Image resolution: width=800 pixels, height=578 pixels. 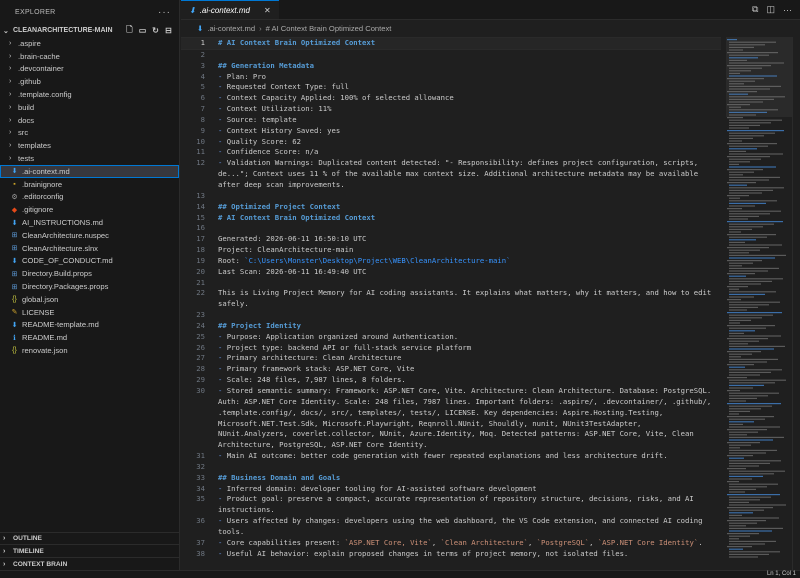 What do you see at coordinates (89, 286) in the screenshot?
I see `file-item: ⊞ Directory.Packages.props` at bounding box center [89, 286].